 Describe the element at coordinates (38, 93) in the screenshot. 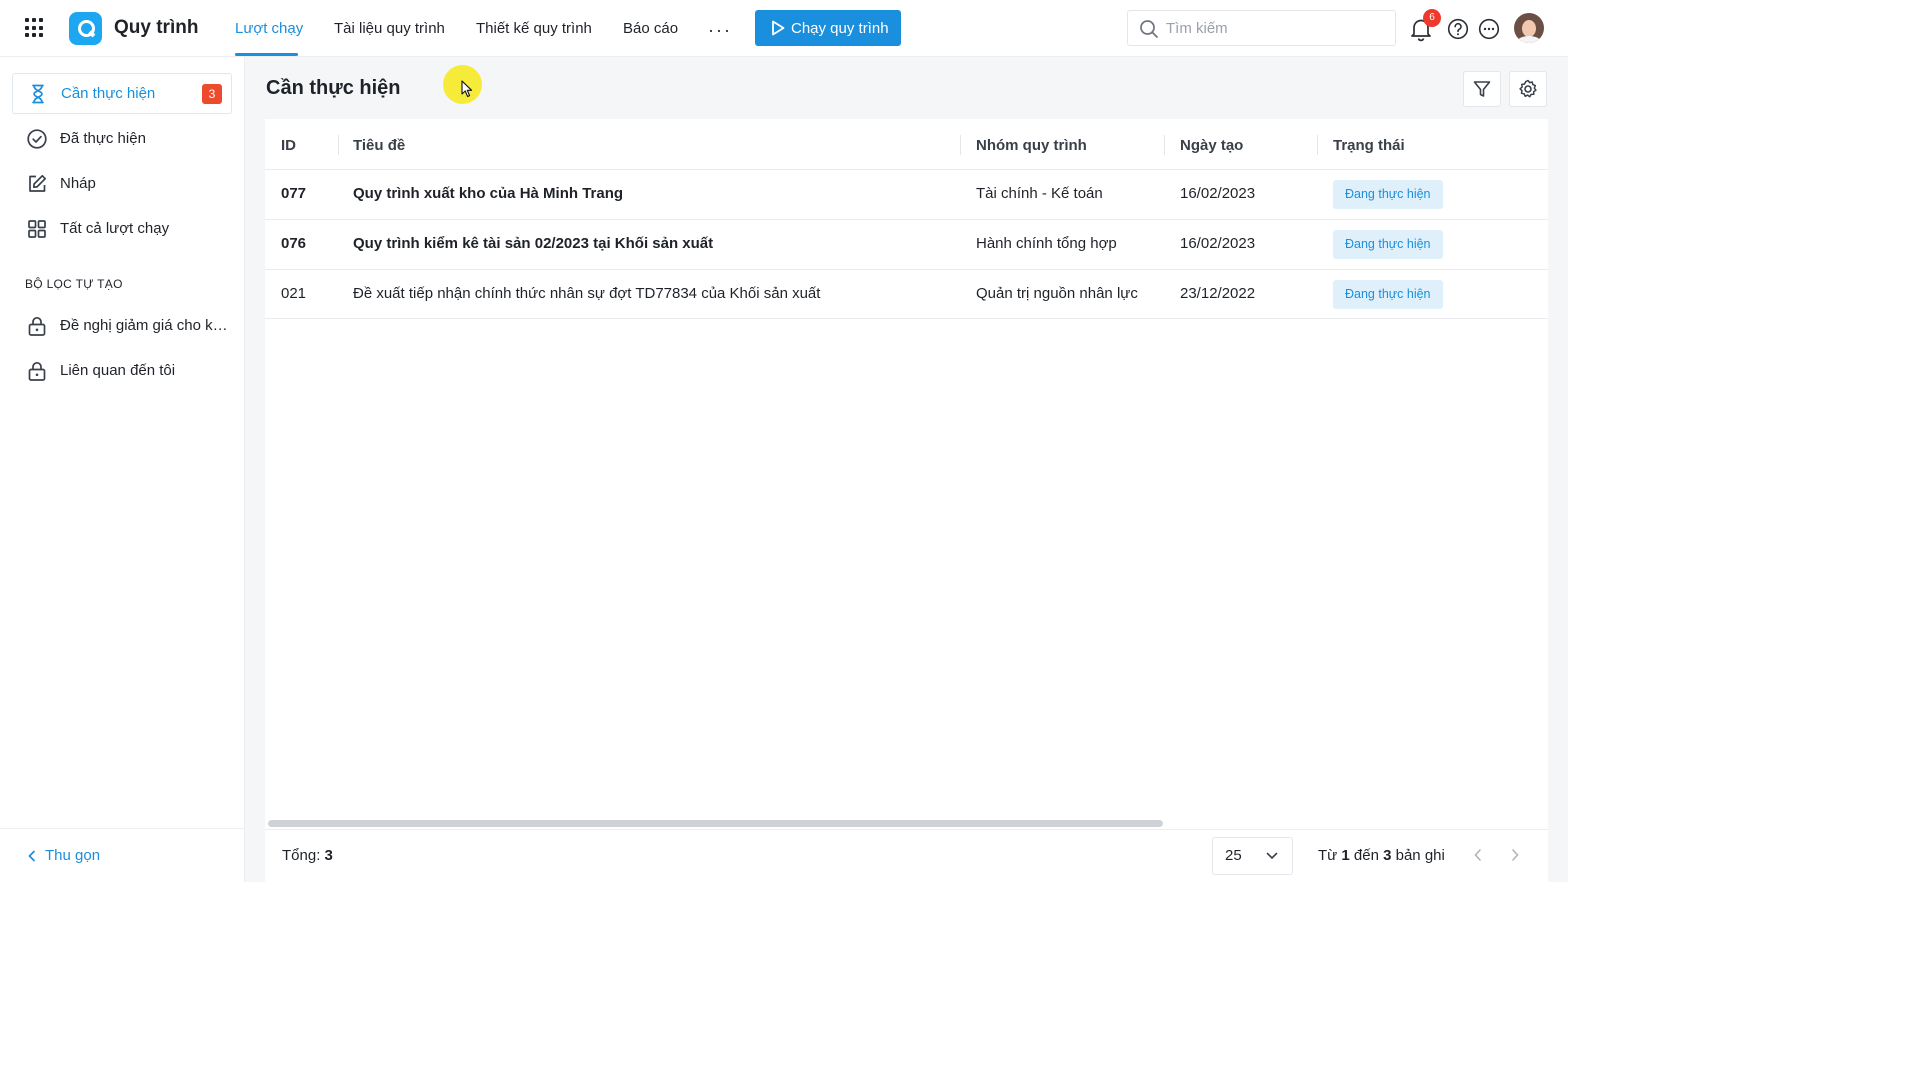

I see `hourglass-icon` at that location.